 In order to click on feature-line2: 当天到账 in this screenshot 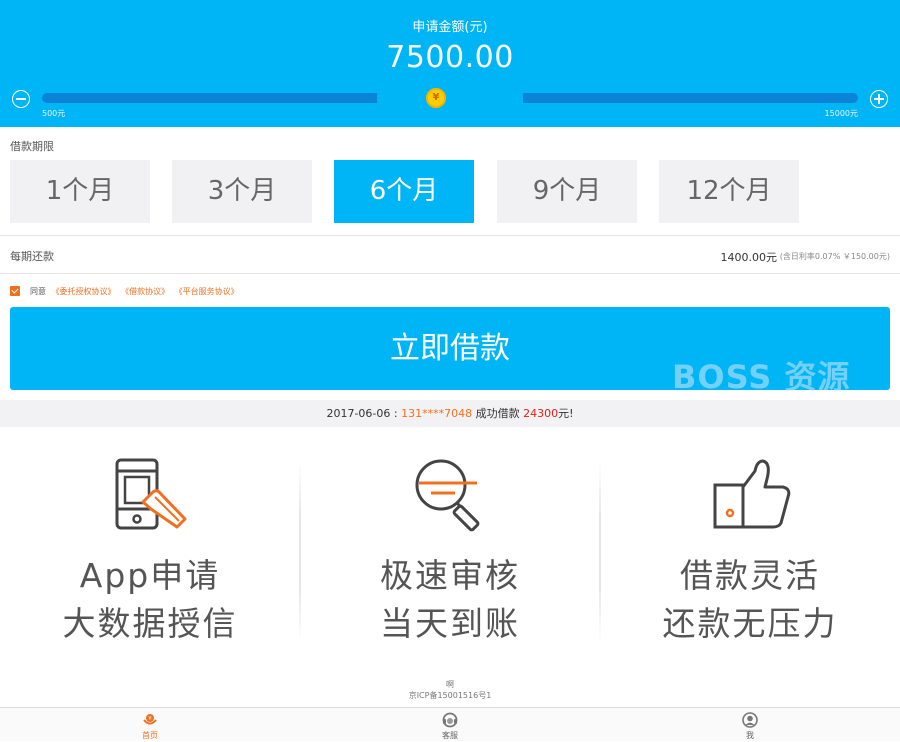, I will do `click(450, 623)`.